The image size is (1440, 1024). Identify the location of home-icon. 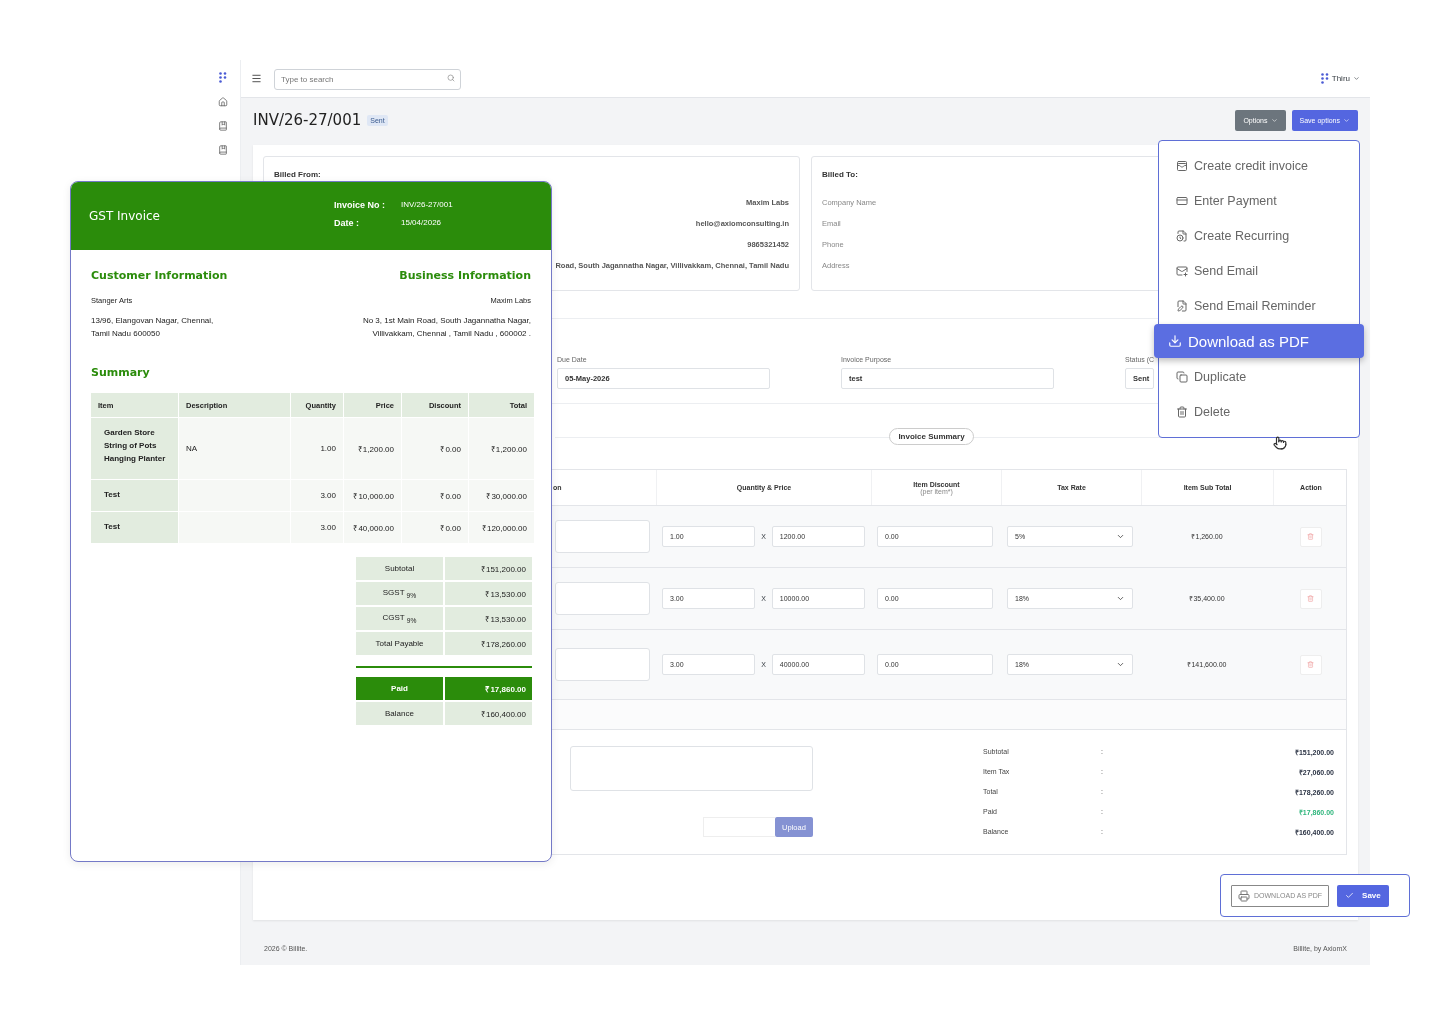
(222, 102).